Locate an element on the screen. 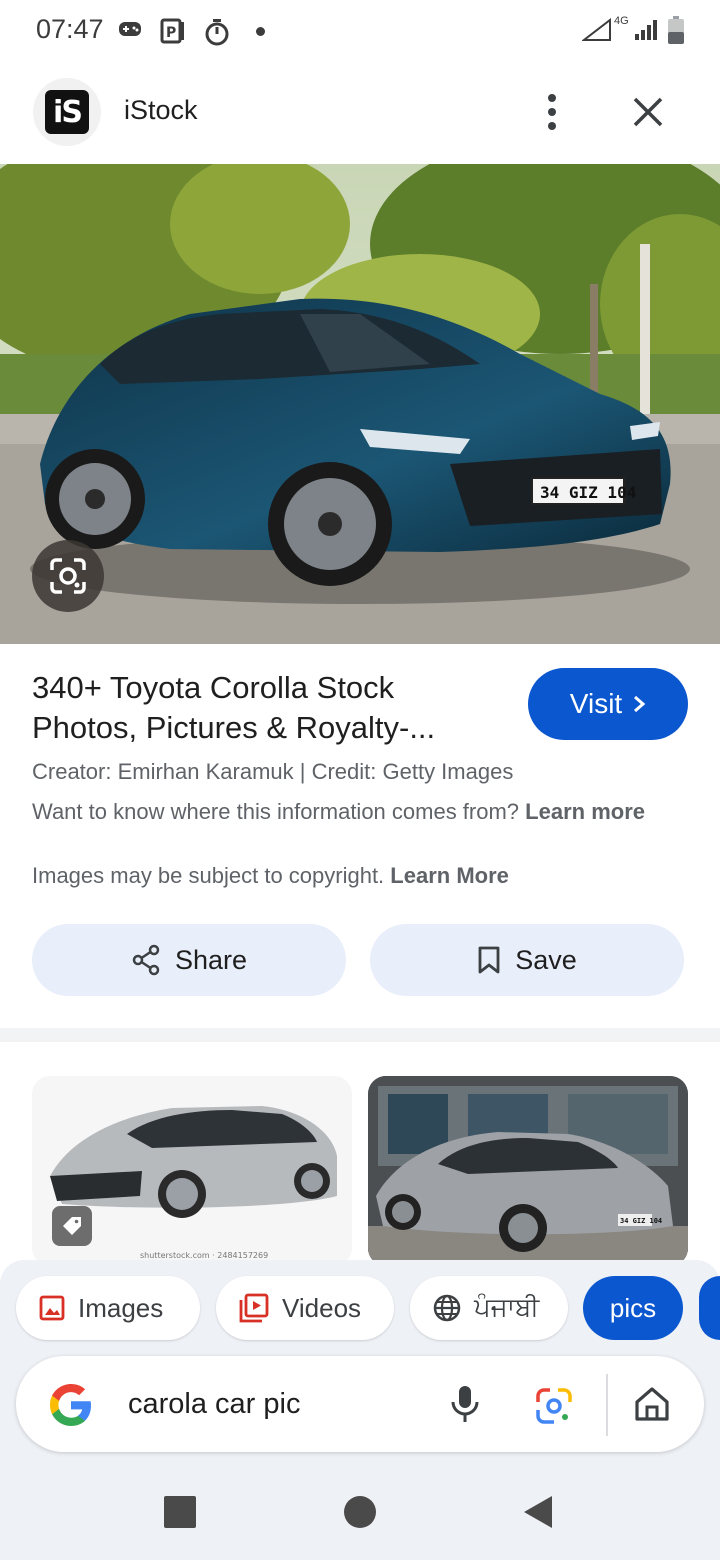 This screenshot has width=720, height=1560. license-plate: 34 GIZ 104 is located at coordinates (588, 492).